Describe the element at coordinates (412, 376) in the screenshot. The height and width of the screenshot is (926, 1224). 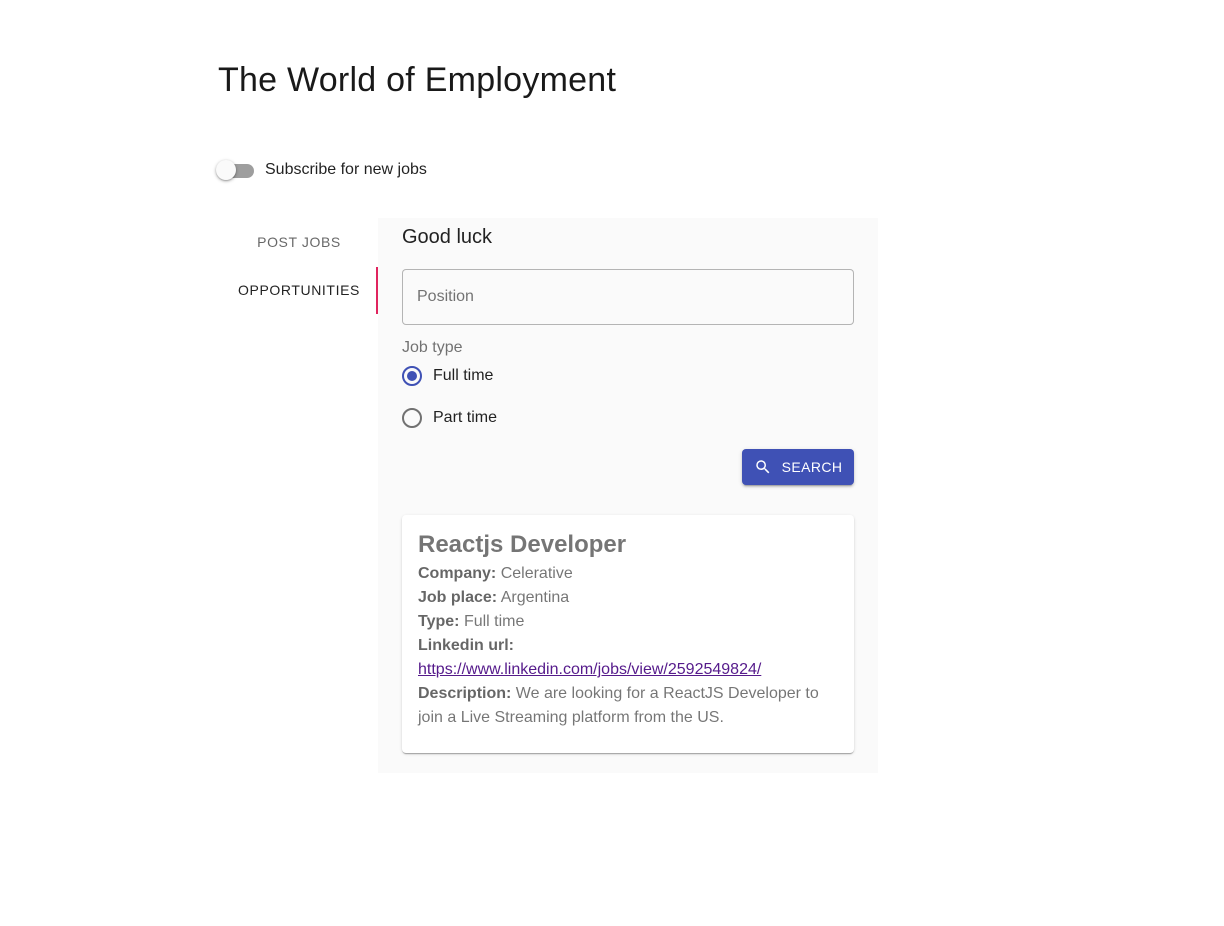
I see `radio-full-time` at that location.